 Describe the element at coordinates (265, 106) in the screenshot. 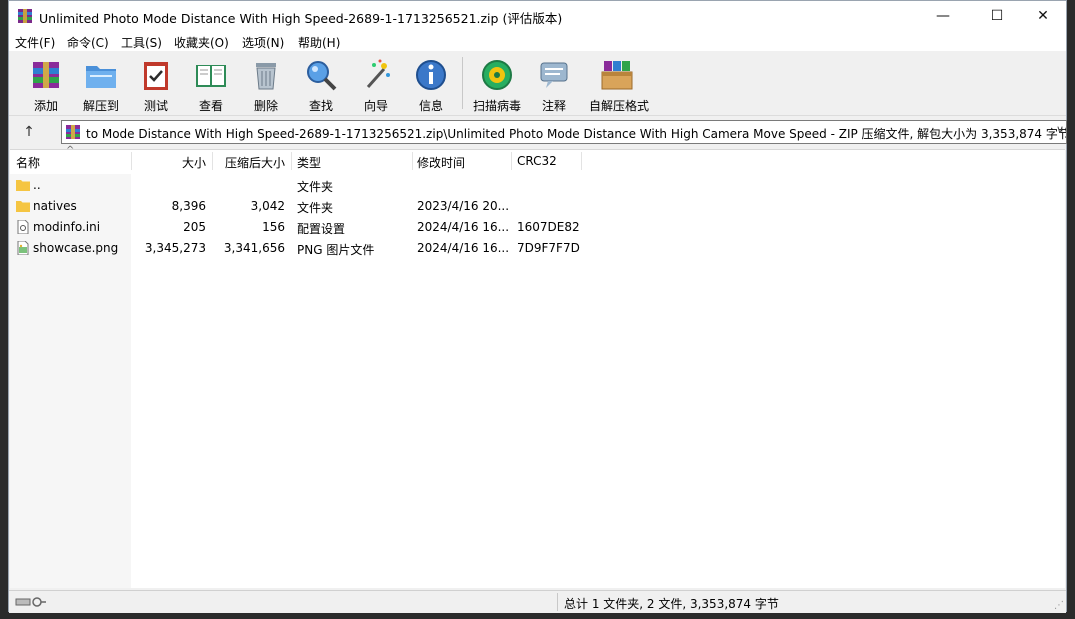

I see `delete-label: 删除` at that location.